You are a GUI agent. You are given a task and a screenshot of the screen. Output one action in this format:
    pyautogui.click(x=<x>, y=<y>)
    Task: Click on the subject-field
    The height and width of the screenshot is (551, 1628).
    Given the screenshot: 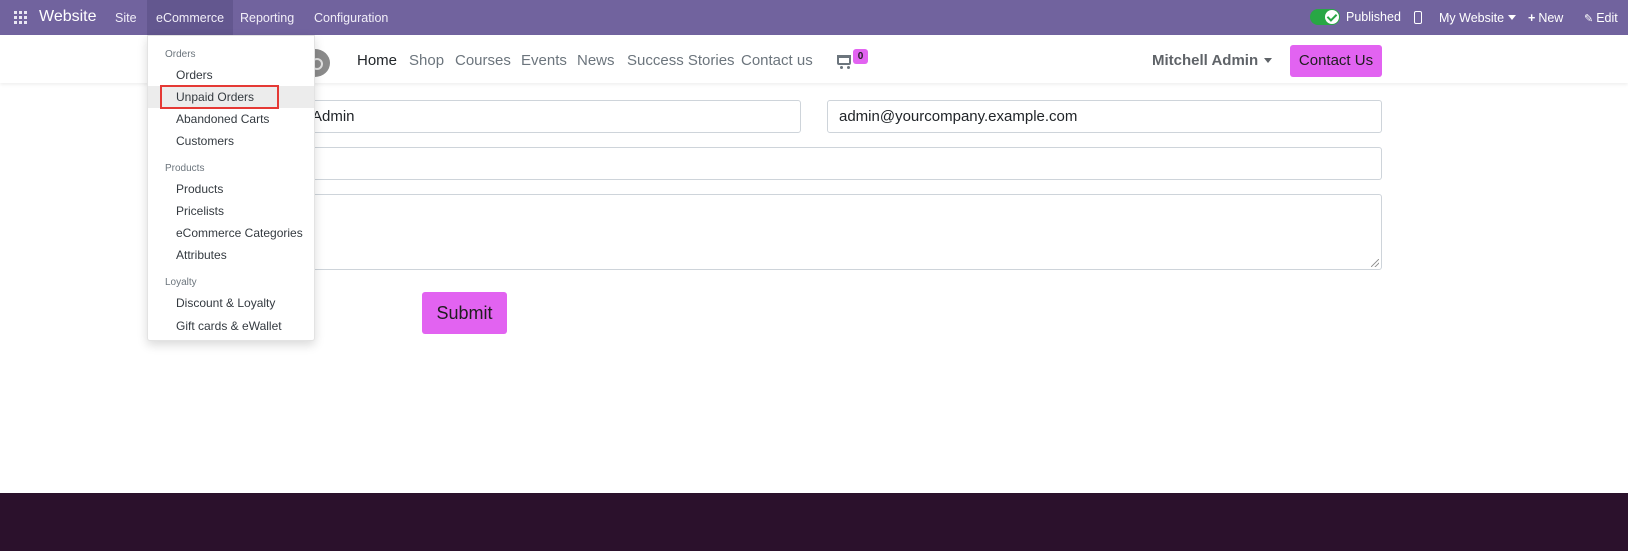 What is the action you would take?
    pyautogui.click(x=798, y=163)
    